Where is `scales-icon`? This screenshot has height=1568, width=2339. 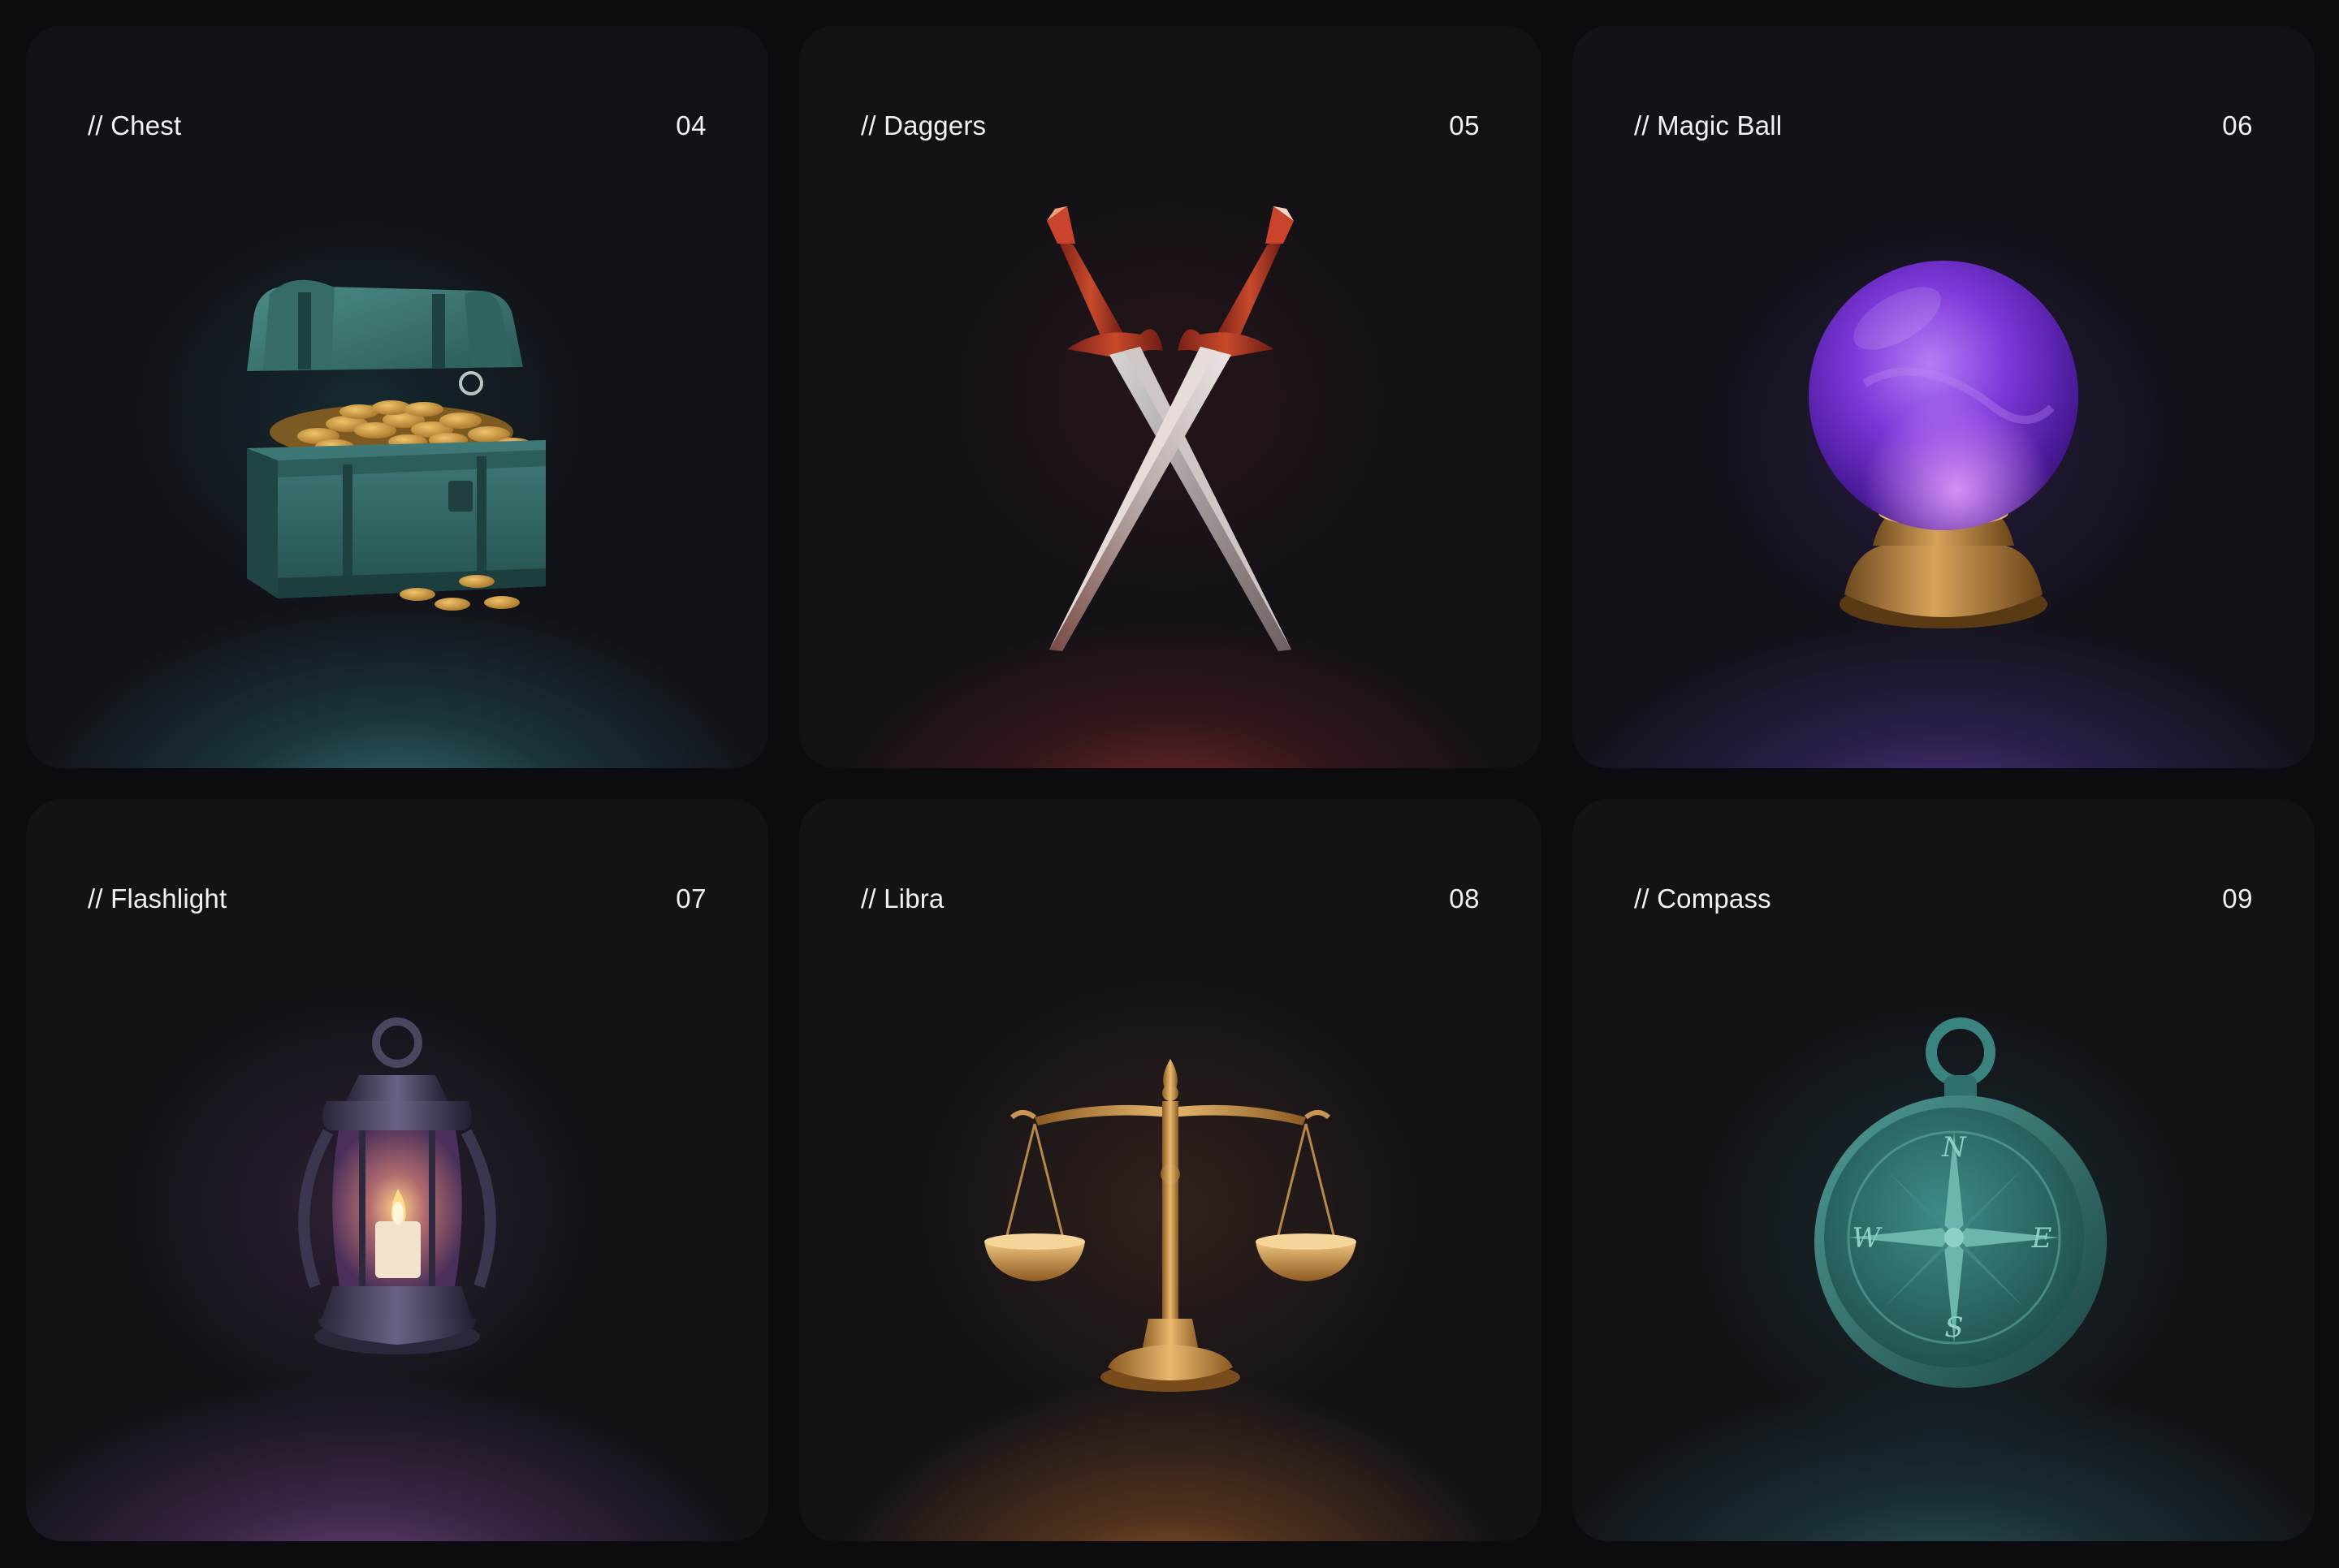 scales-icon is located at coordinates (1170, 1225).